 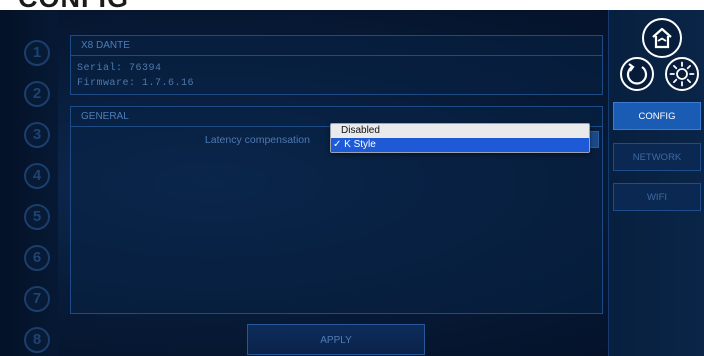 What do you see at coordinates (37, 217) in the screenshot?
I see `channel-button-5: 5` at bounding box center [37, 217].